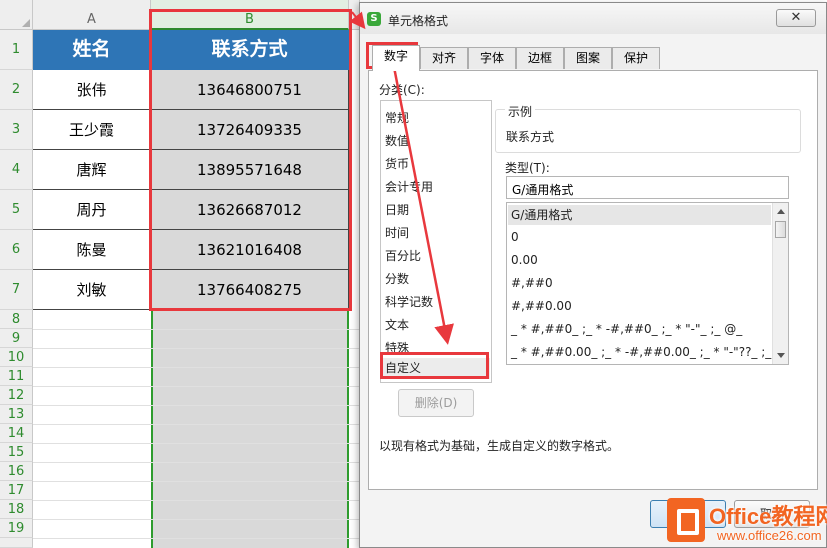 The width and height of the screenshot is (827, 548). What do you see at coordinates (626, 329) in the screenshot?
I see `type-option: _ * #,##0_ ;_ * -#,##0_ ;_ * "-"_ ;_ @_` at bounding box center [626, 329].